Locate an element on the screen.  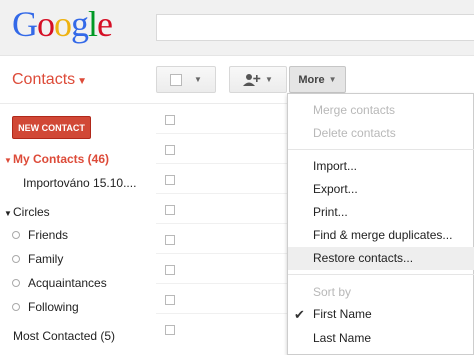
sidebar-item-circles: ▼Circles is located at coordinates (27, 212).